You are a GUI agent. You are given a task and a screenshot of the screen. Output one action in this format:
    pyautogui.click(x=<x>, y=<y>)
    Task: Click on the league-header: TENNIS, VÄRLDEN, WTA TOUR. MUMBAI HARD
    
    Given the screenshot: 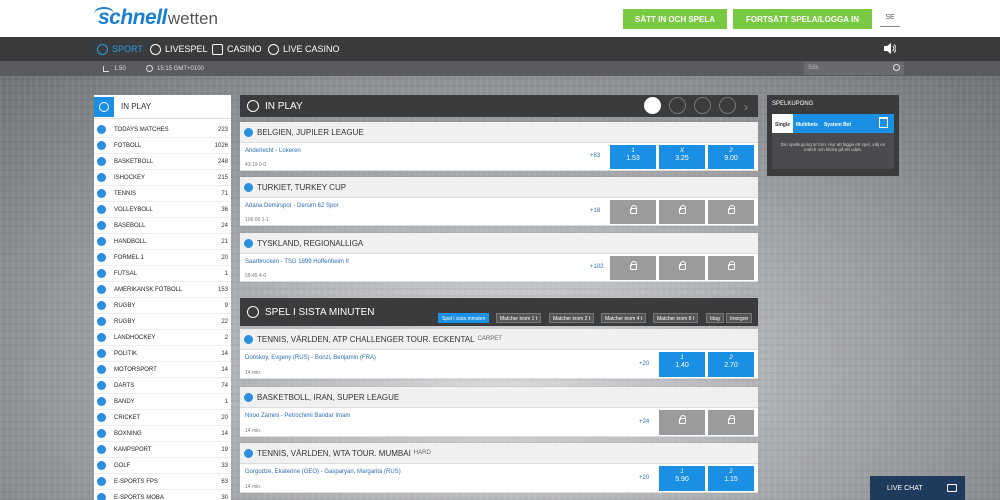 What is the action you would take?
    pyautogui.click(x=499, y=453)
    